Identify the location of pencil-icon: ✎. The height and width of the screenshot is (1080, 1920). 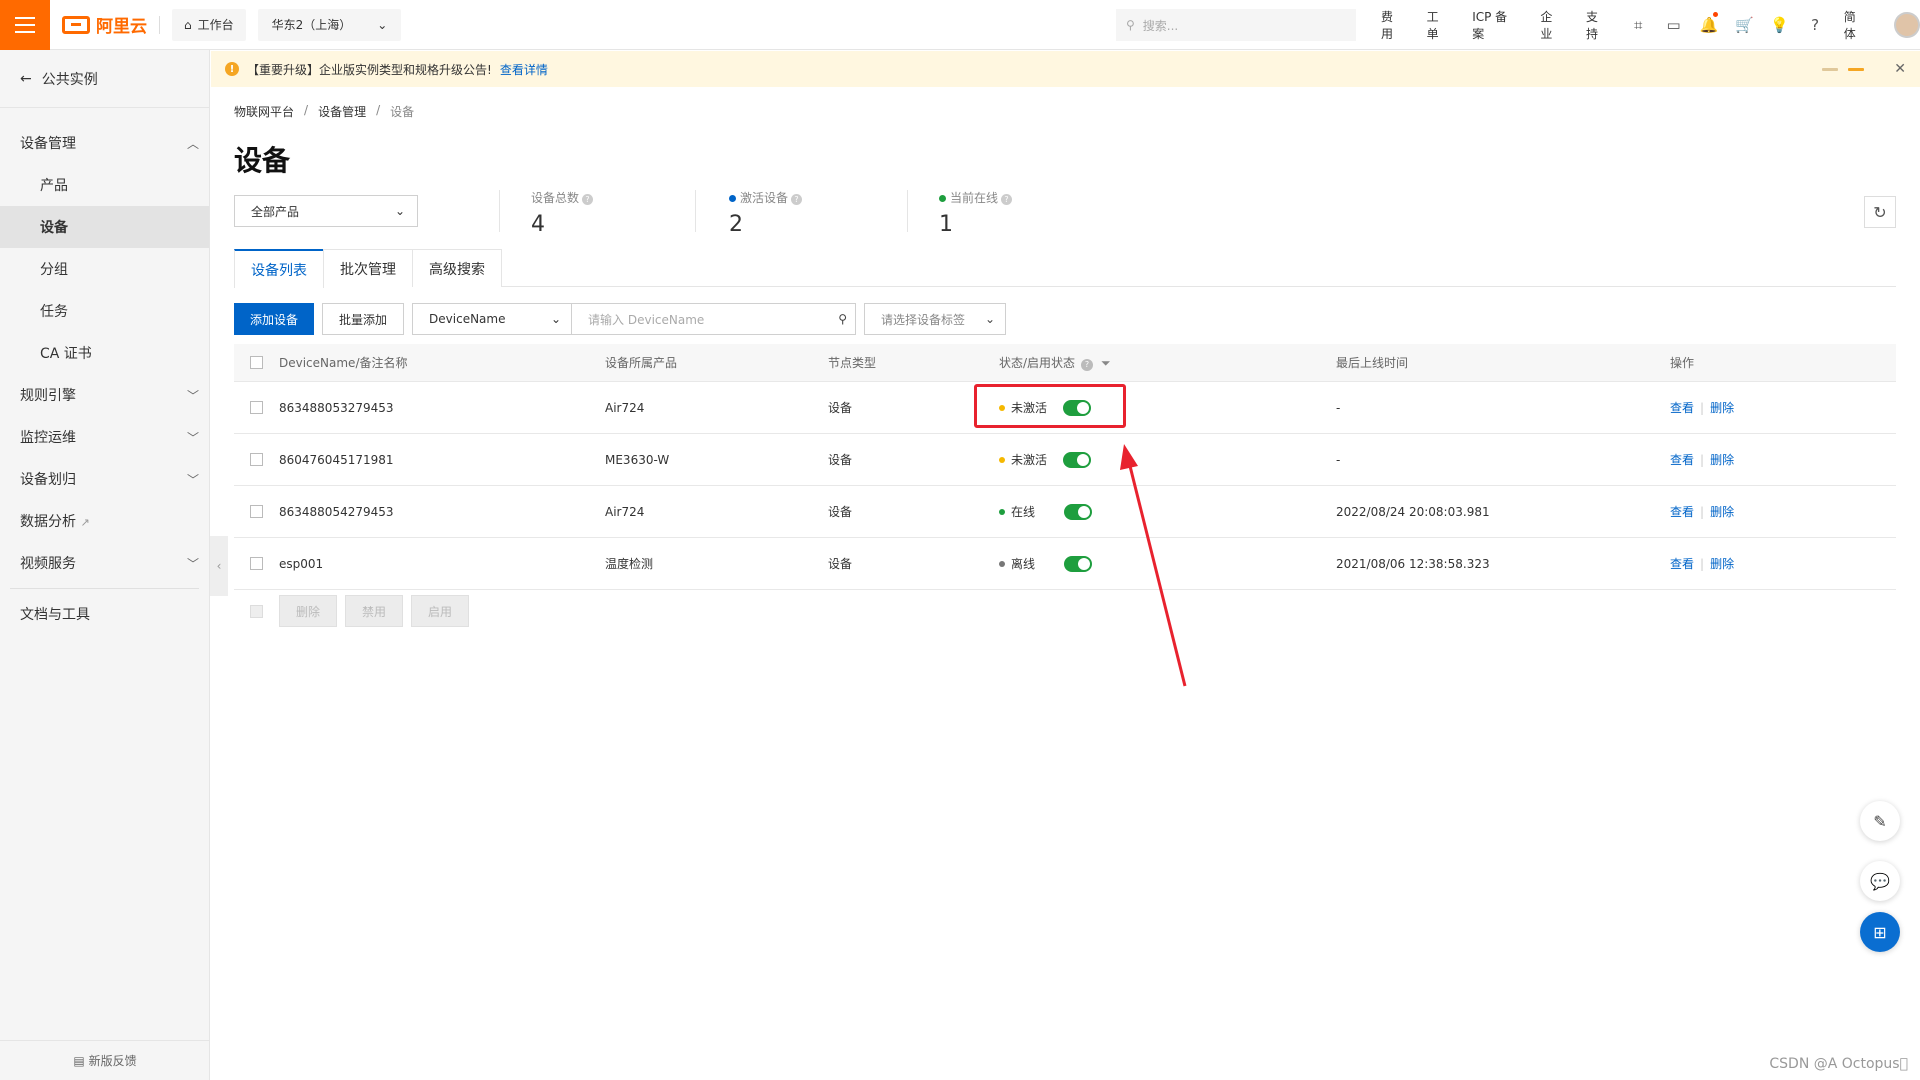
(1880, 821).